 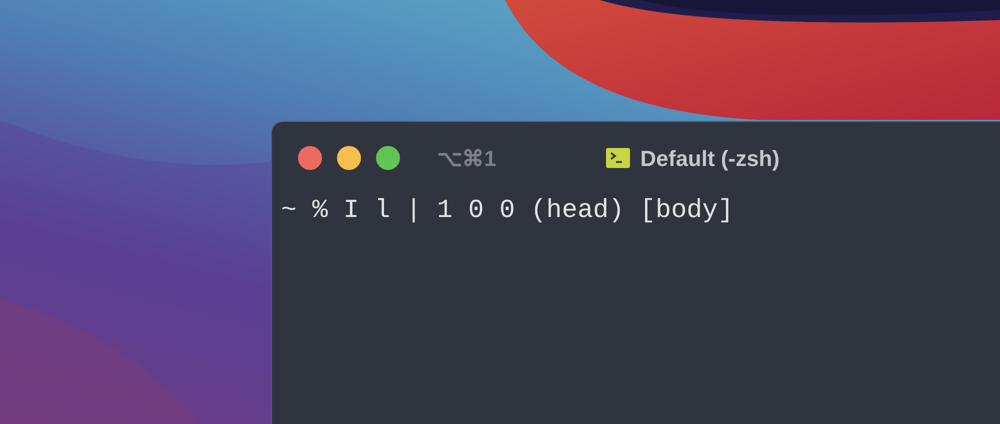 What do you see at coordinates (507, 210) in the screenshot?
I see `terminal-line: ~ % I l | 1 0 0 (head) [body]` at bounding box center [507, 210].